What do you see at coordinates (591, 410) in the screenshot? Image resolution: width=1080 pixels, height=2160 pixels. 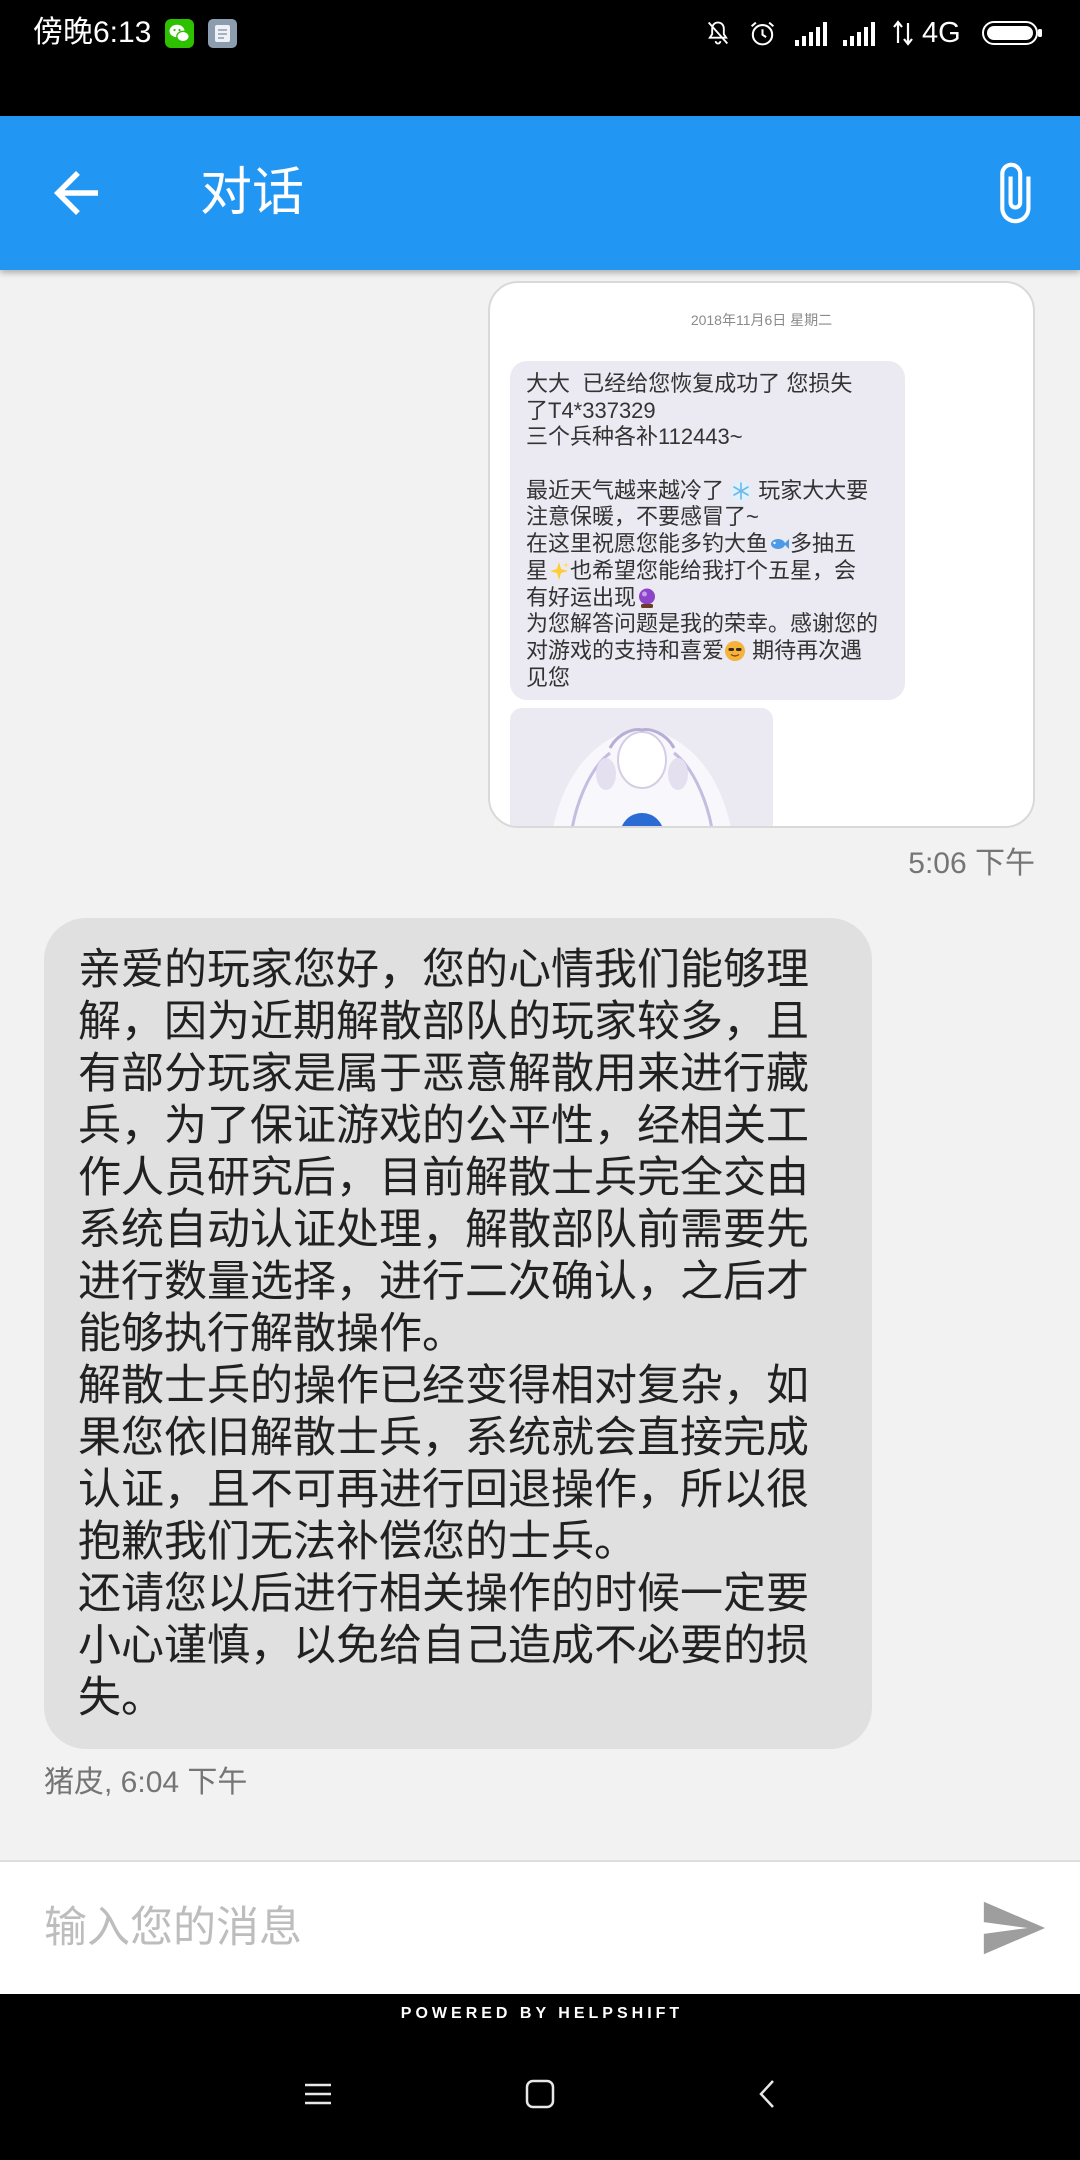 I see `embedded-text-line: 了T4*337329` at bounding box center [591, 410].